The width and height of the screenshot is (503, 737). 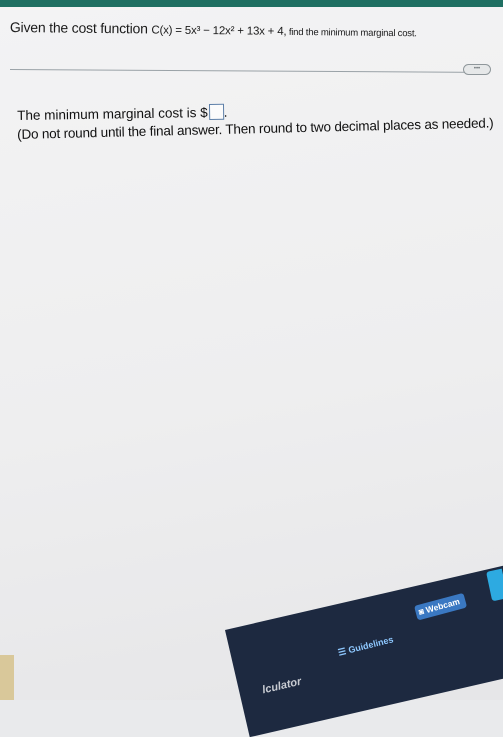 What do you see at coordinates (216, 111) in the screenshot?
I see `answer-input` at bounding box center [216, 111].